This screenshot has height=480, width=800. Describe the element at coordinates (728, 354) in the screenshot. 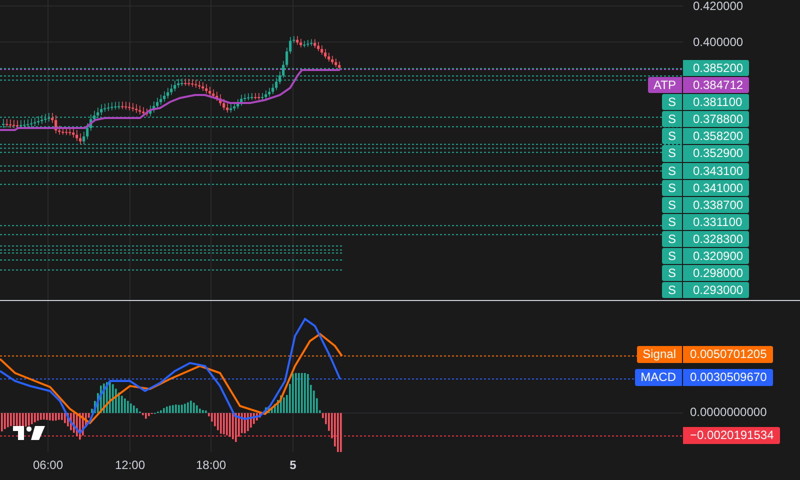

I see `indicator-value-label: 0.0050701205` at that location.